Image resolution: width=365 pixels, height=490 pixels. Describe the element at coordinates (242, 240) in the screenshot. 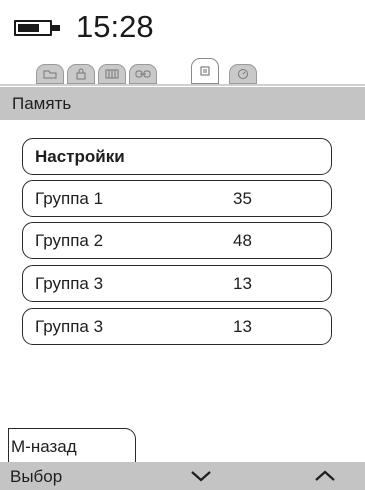

I see `menu-item-value: 48` at that location.